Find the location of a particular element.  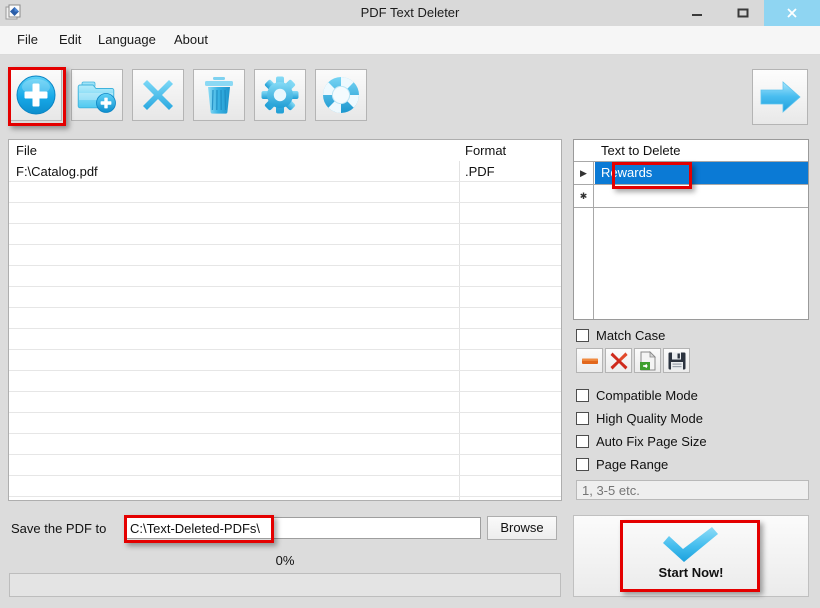

remove-file-button is located at coordinates (158, 95).